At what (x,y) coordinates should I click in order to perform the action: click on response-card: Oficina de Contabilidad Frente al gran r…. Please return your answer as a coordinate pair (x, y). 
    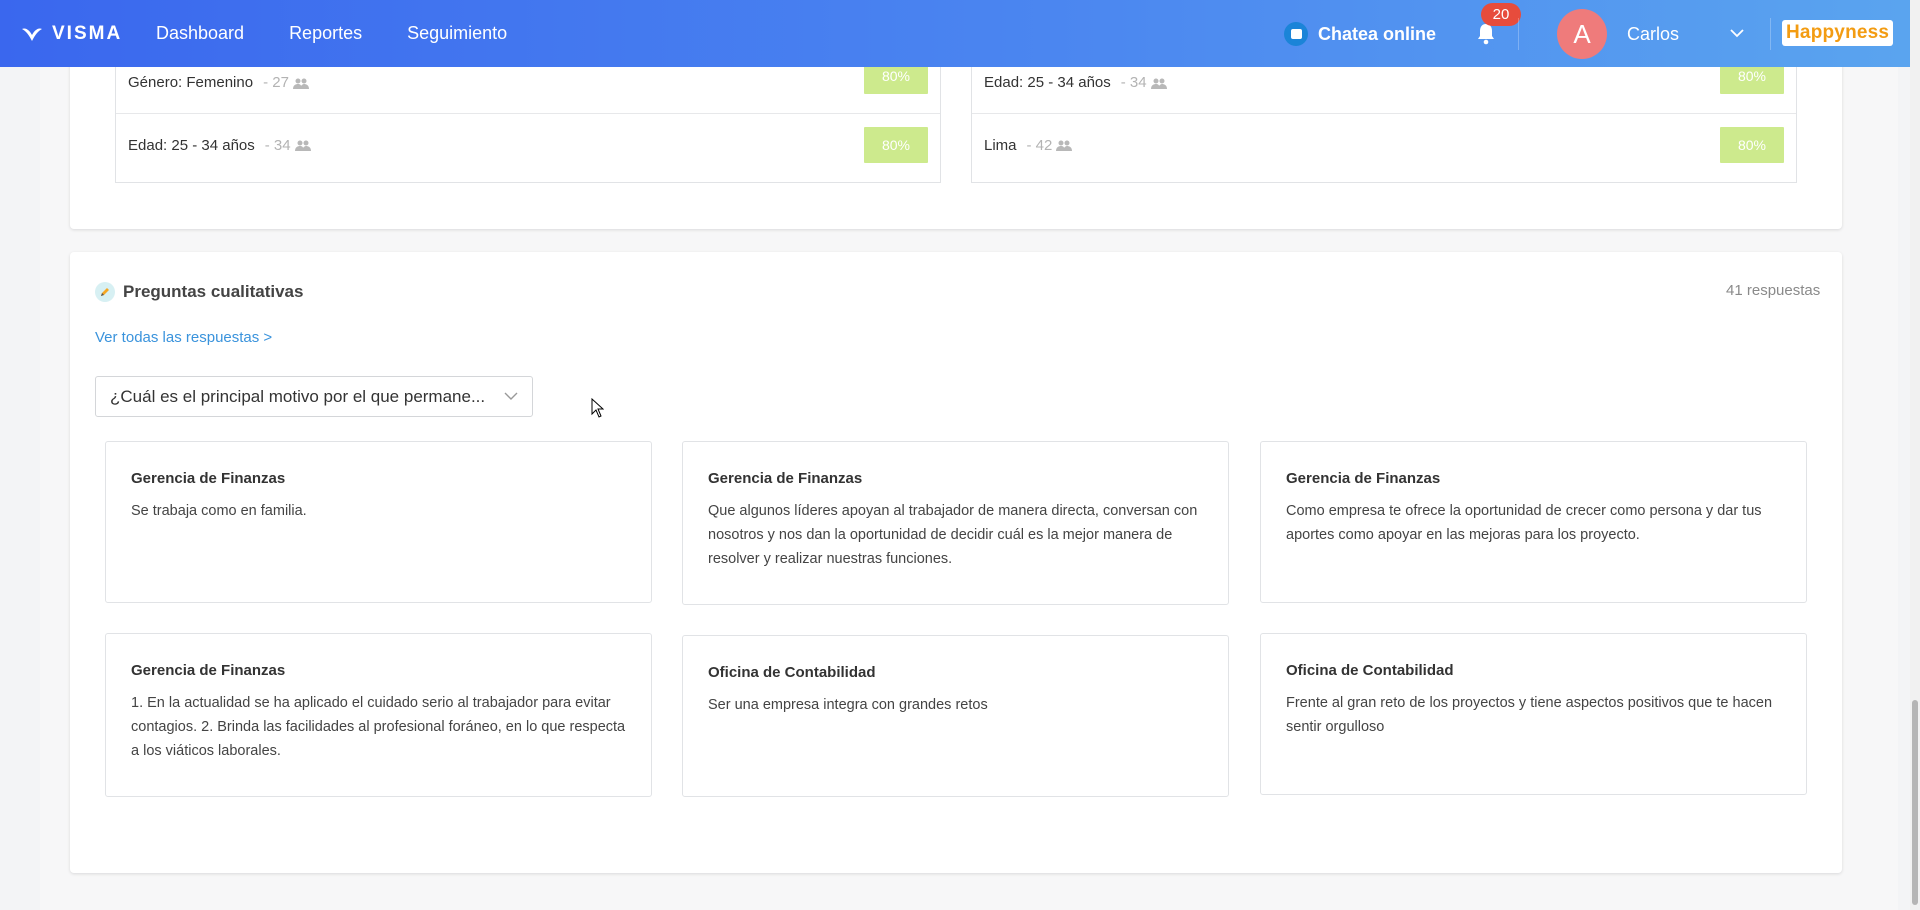
    Looking at the image, I should click on (1533, 714).